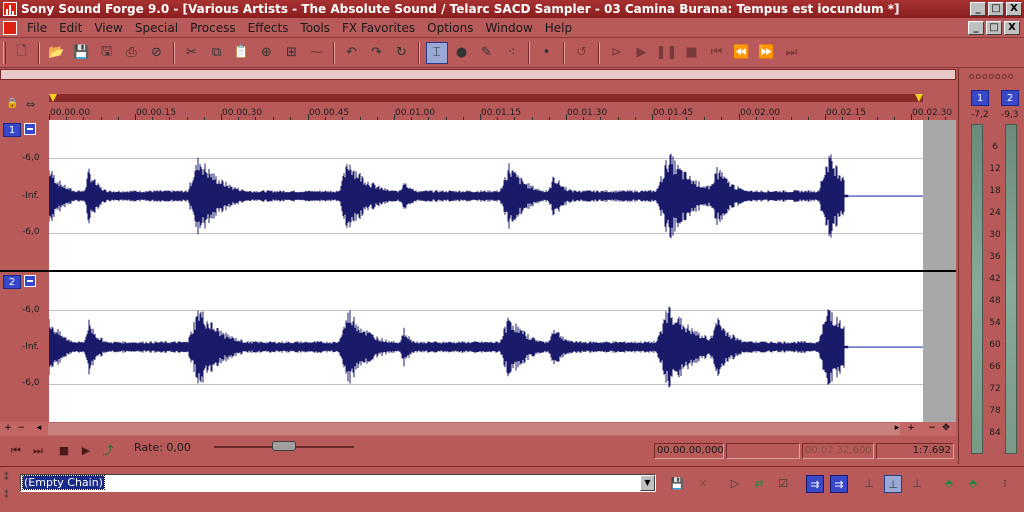 This screenshot has width=1024, height=512. Describe the element at coordinates (919, 98) in the screenshot. I see `end-marker` at that location.